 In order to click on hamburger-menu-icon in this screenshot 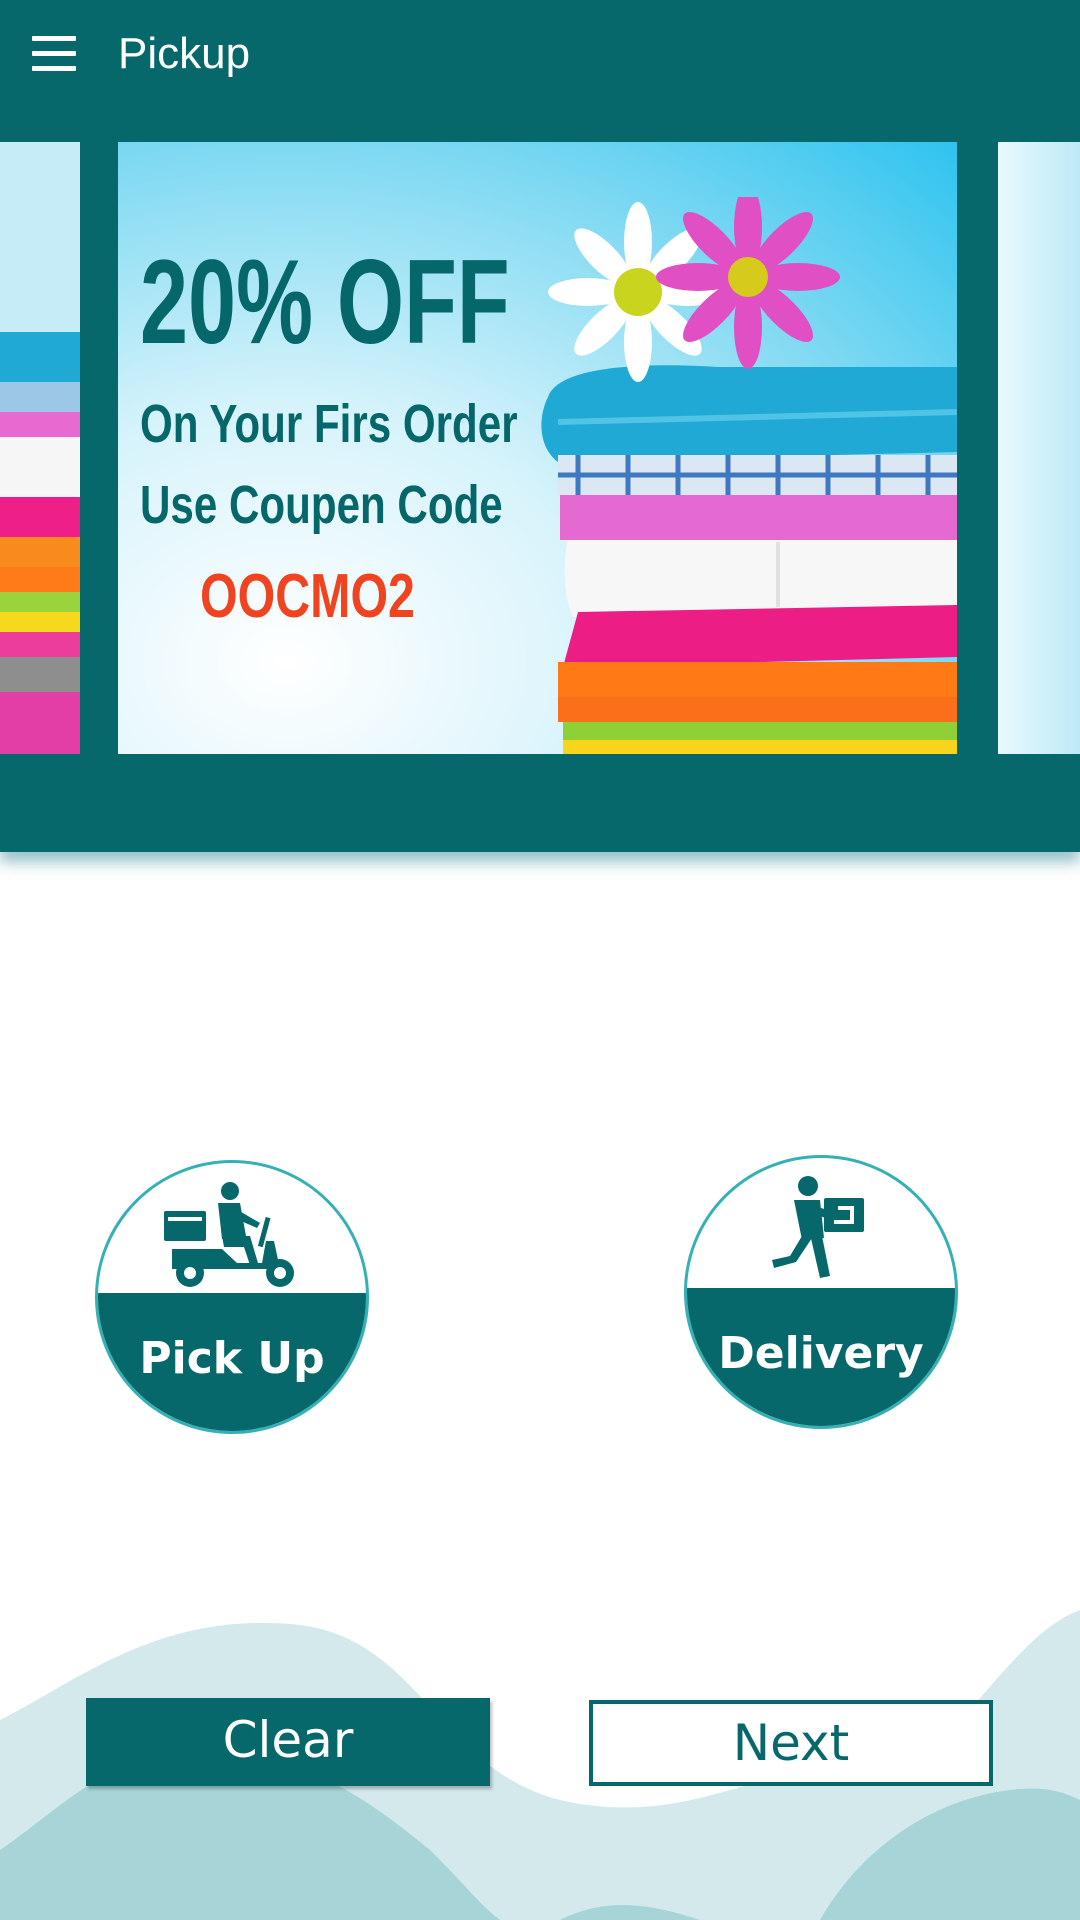, I will do `click(54, 54)`.